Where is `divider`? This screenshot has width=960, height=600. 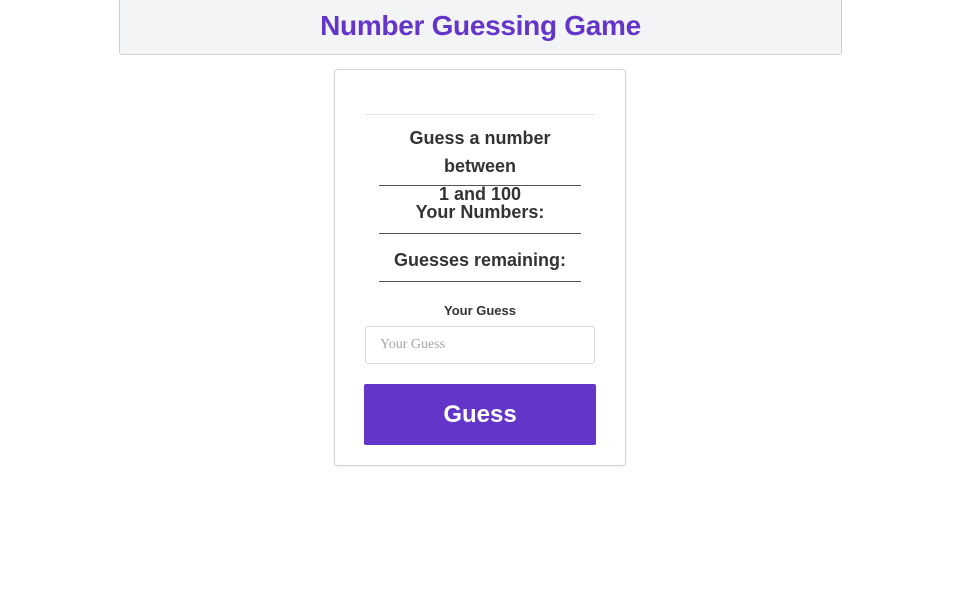
divider is located at coordinates (480, 114).